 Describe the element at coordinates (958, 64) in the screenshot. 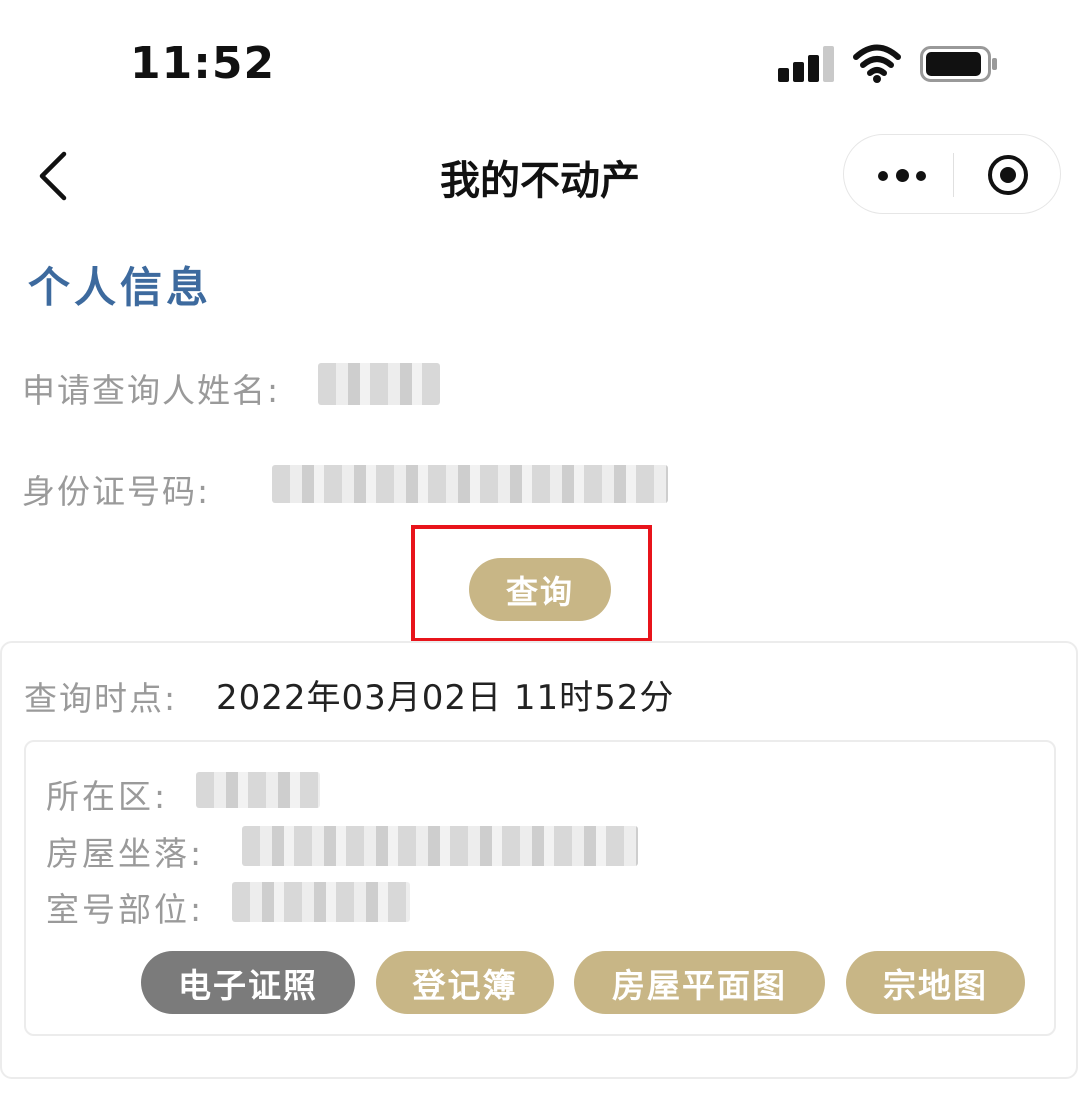

I see `battery-icon` at that location.